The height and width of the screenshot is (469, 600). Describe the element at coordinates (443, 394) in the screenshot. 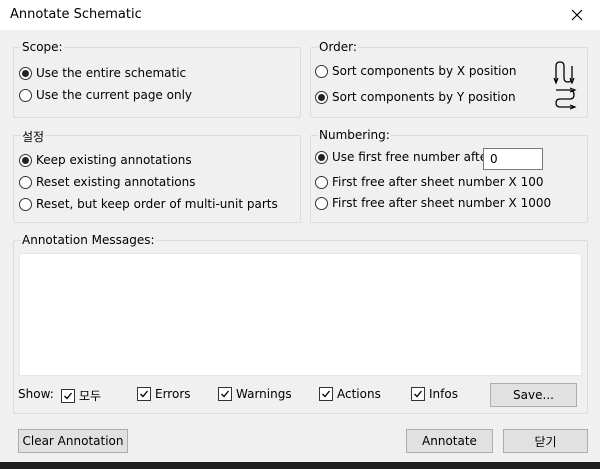

I see `filter-label: Infos` at that location.